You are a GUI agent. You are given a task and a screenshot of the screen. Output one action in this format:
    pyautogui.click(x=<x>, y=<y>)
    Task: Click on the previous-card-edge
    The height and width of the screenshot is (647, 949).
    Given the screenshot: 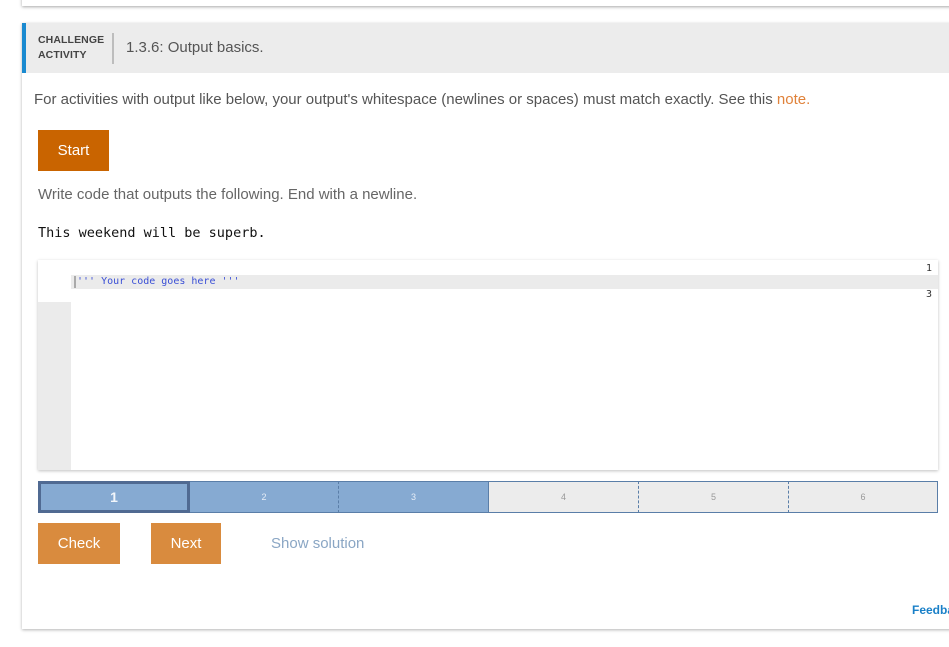 What is the action you would take?
    pyautogui.click(x=485, y=3)
    